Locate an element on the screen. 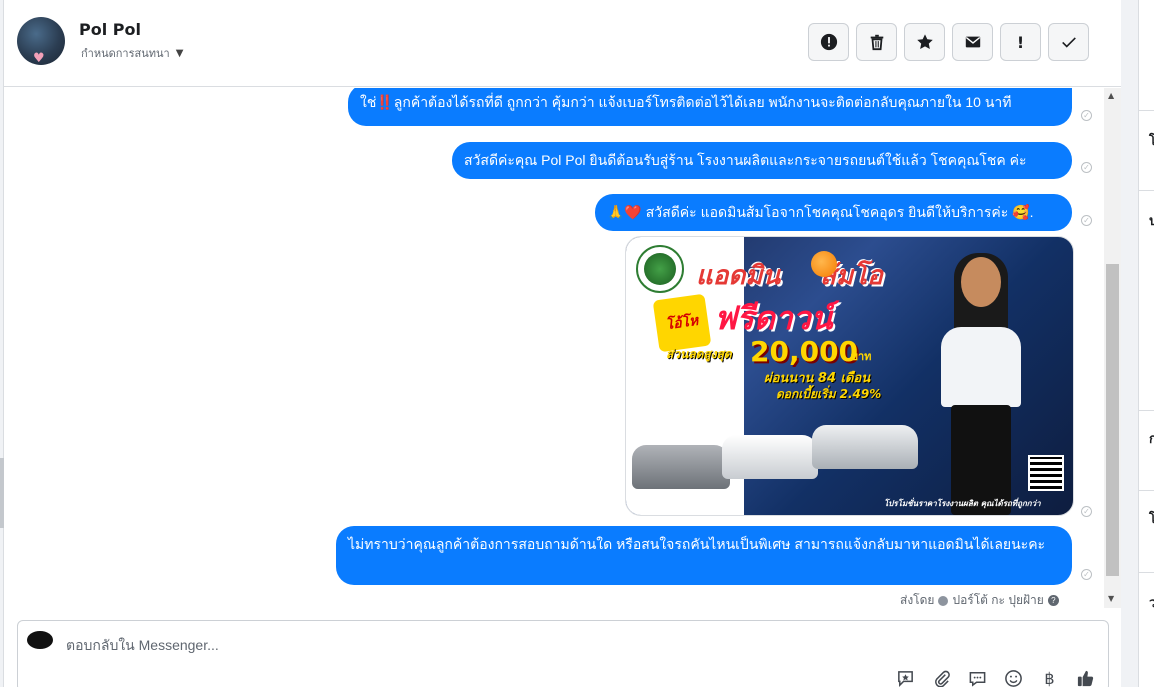 This screenshot has height=687, width=1154. scroll-up-icon: ▲ is located at coordinates (1111, 95).